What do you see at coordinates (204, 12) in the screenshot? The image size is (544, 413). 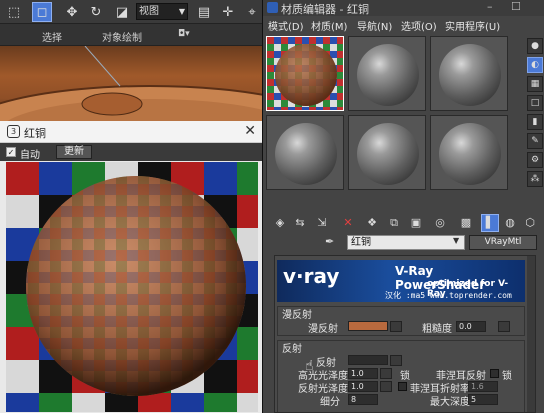 I see `pivot-icon: ▤` at bounding box center [204, 12].